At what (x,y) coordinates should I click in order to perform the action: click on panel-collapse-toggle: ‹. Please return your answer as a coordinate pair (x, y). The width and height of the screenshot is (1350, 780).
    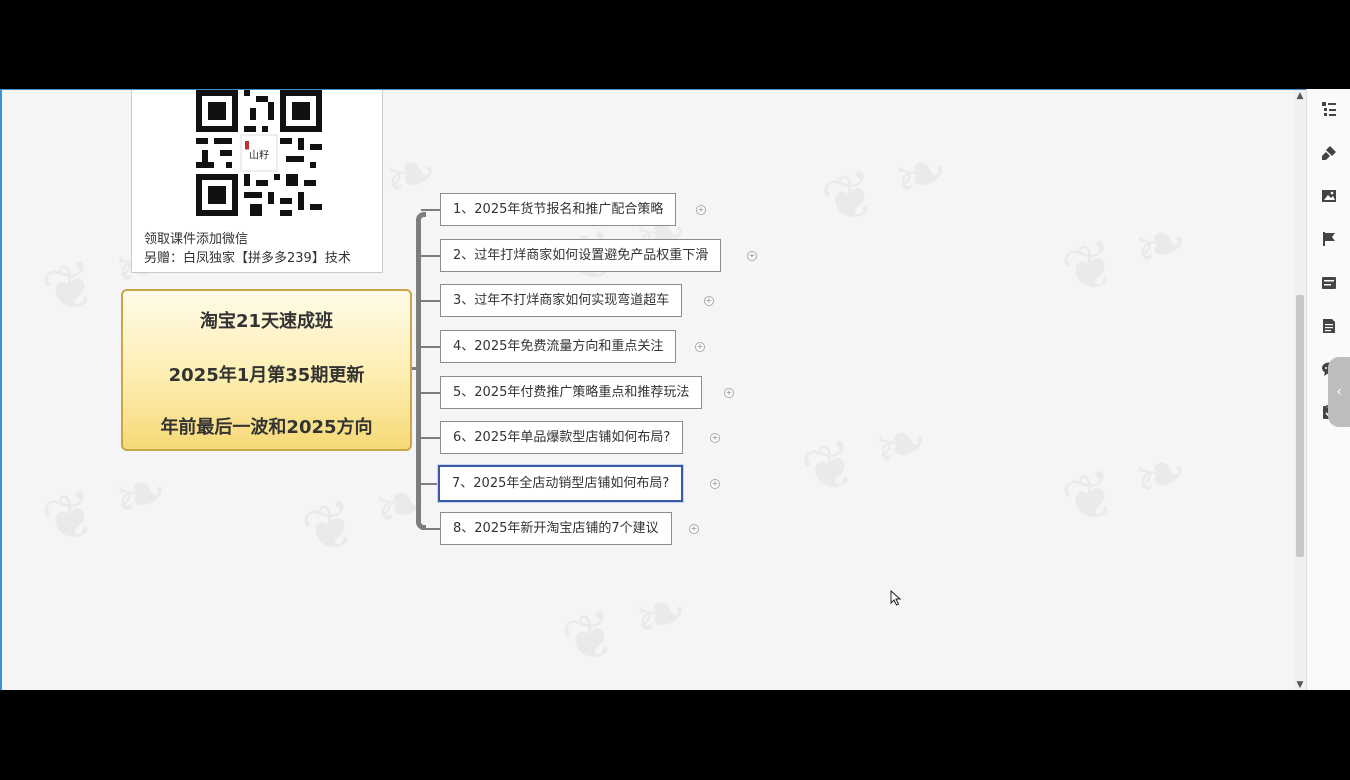
    Looking at the image, I should click on (1339, 392).